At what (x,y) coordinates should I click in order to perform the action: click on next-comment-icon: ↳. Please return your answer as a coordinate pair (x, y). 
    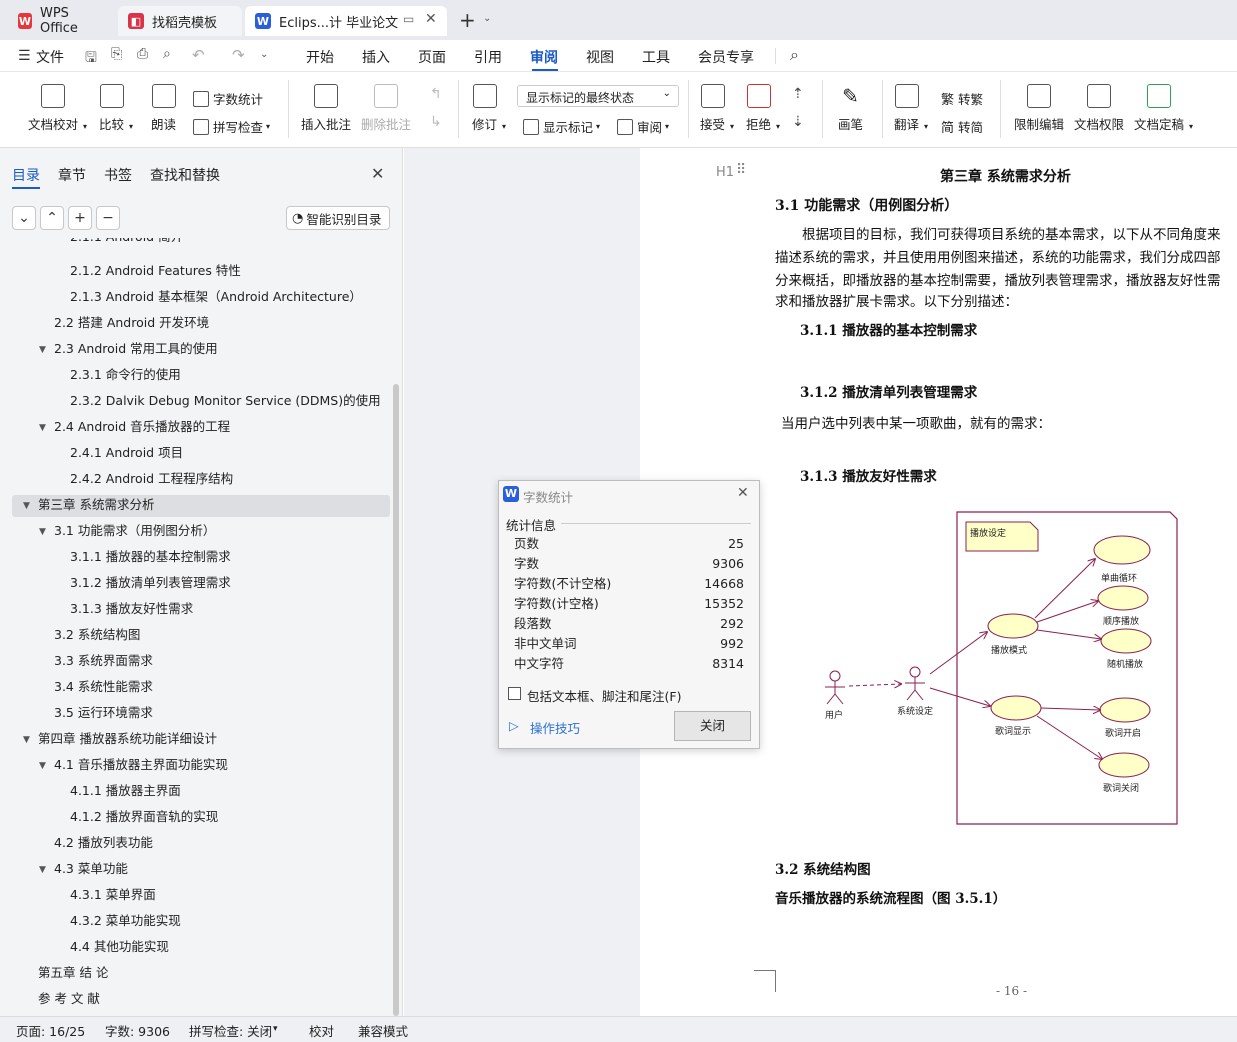
    Looking at the image, I should click on (436, 122).